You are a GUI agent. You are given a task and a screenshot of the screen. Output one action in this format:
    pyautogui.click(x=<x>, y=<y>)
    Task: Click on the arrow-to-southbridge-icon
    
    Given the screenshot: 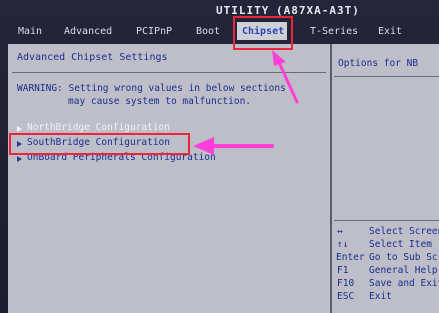 What is the action you would take?
    pyautogui.click(x=233, y=146)
    